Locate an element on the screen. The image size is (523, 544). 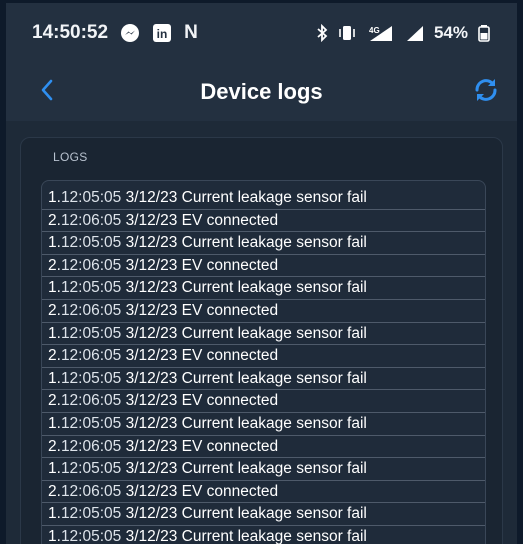
signal-4g-icon: 4G is located at coordinates (381, 33).